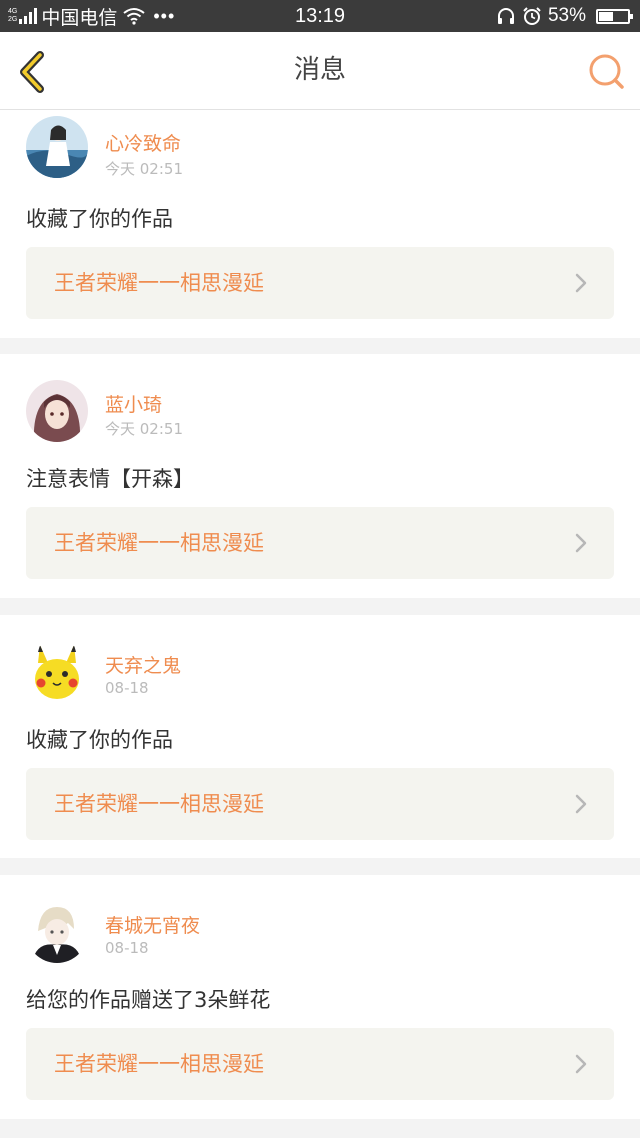 Image resolution: width=640 pixels, height=1138 pixels. Describe the element at coordinates (143, 142) in the screenshot. I see `username: 心冷致命` at that location.